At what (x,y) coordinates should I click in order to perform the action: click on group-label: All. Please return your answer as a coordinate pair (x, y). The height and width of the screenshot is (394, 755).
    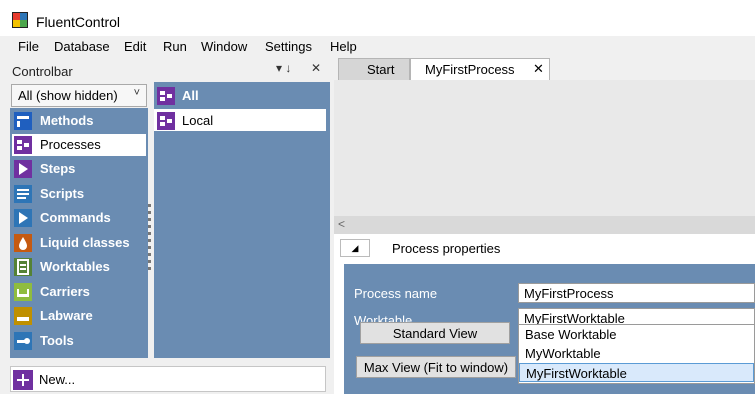
    Looking at the image, I should click on (190, 95).